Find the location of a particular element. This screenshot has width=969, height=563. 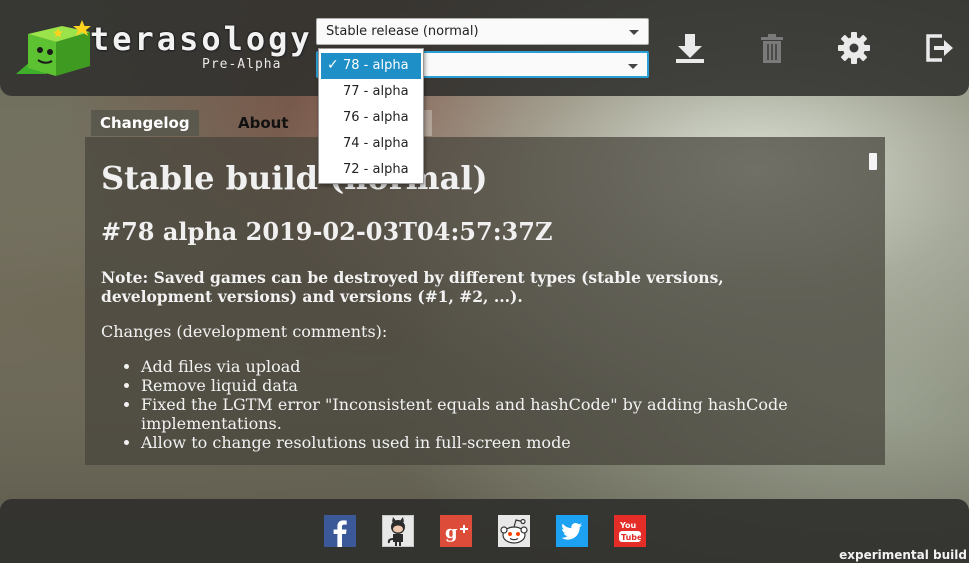

version-option: 74 - alpha is located at coordinates (371, 144).